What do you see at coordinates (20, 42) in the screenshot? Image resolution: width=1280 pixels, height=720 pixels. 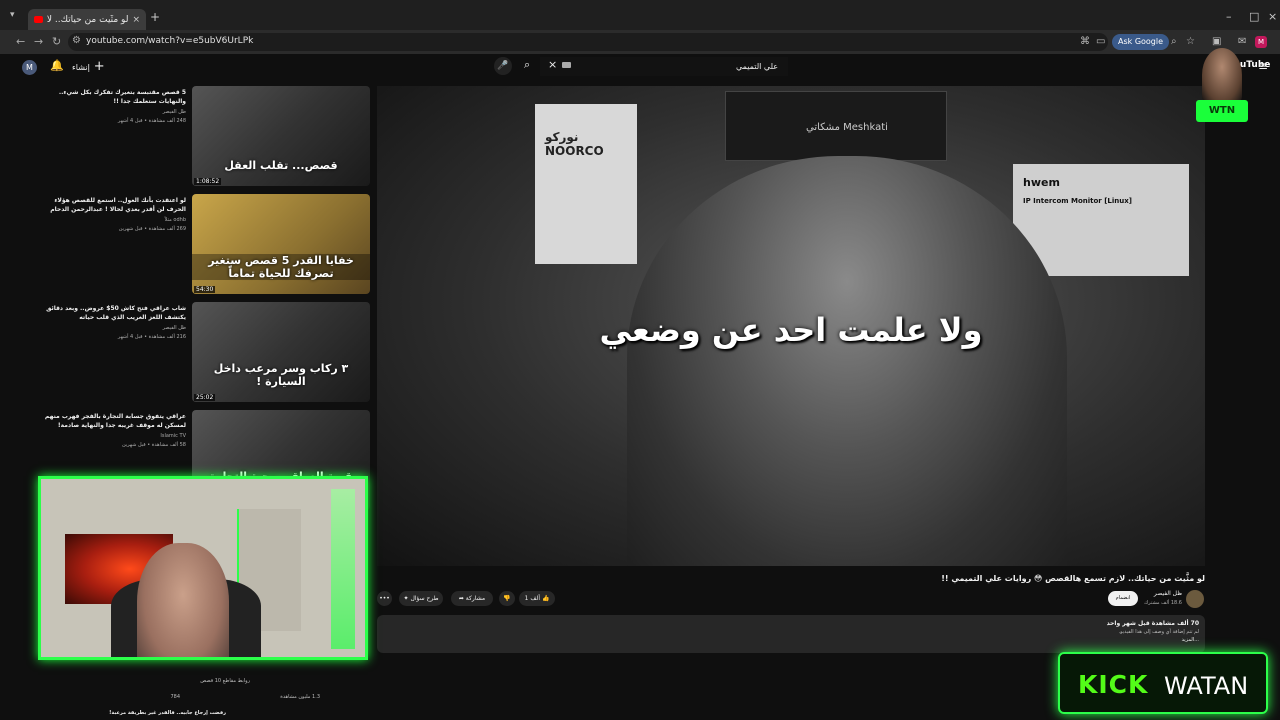 I see `back-icon: ←` at bounding box center [20, 42].